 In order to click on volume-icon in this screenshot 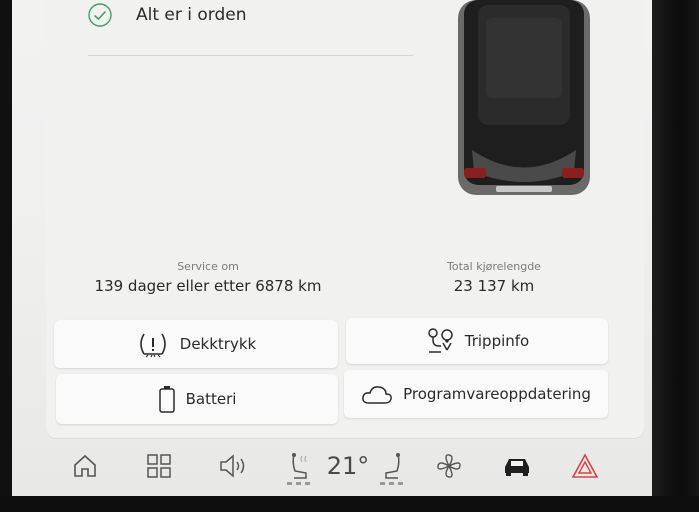, I will do `click(232, 466)`.